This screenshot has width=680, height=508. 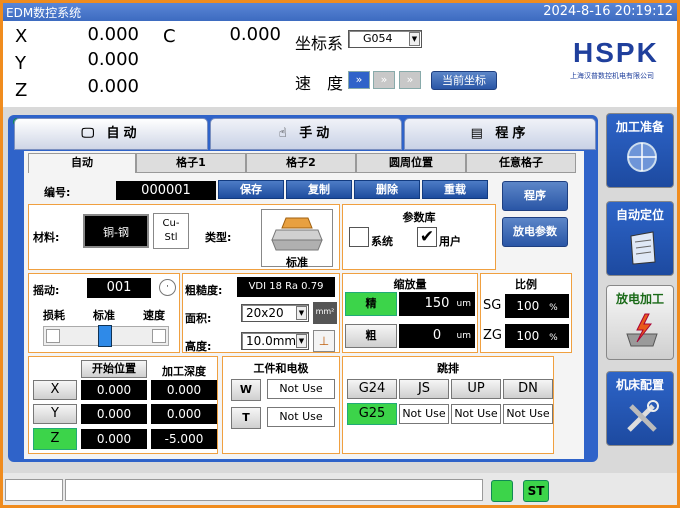 I want to click on material-option: Cu- Stl, so click(x=171, y=231).